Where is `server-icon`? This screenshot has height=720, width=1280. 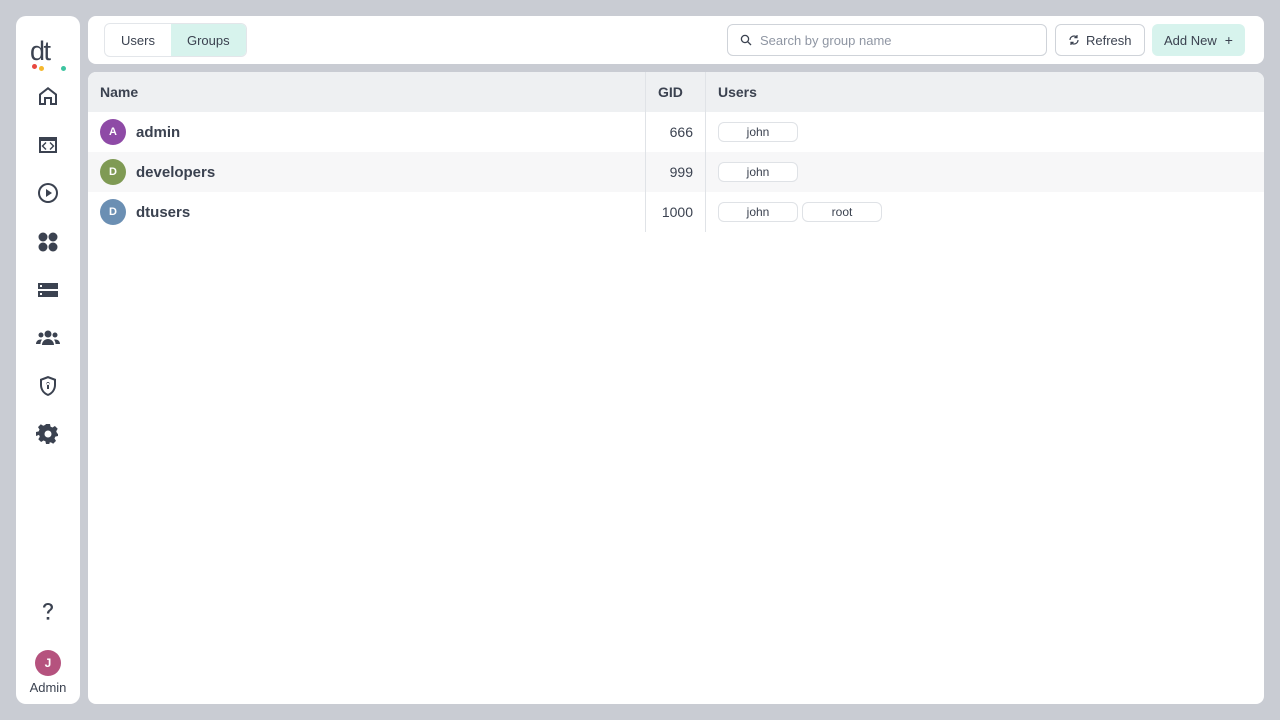
server-icon is located at coordinates (48, 290).